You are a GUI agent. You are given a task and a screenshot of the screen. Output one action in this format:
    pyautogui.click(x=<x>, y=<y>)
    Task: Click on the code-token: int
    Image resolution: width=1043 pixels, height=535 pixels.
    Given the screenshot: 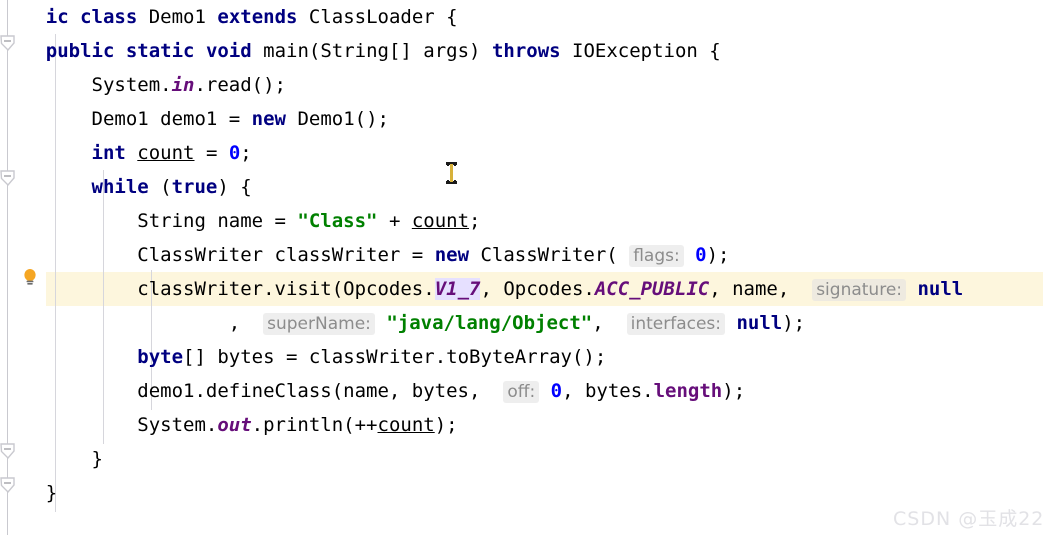 What is the action you would take?
    pyautogui.click(x=108, y=153)
    